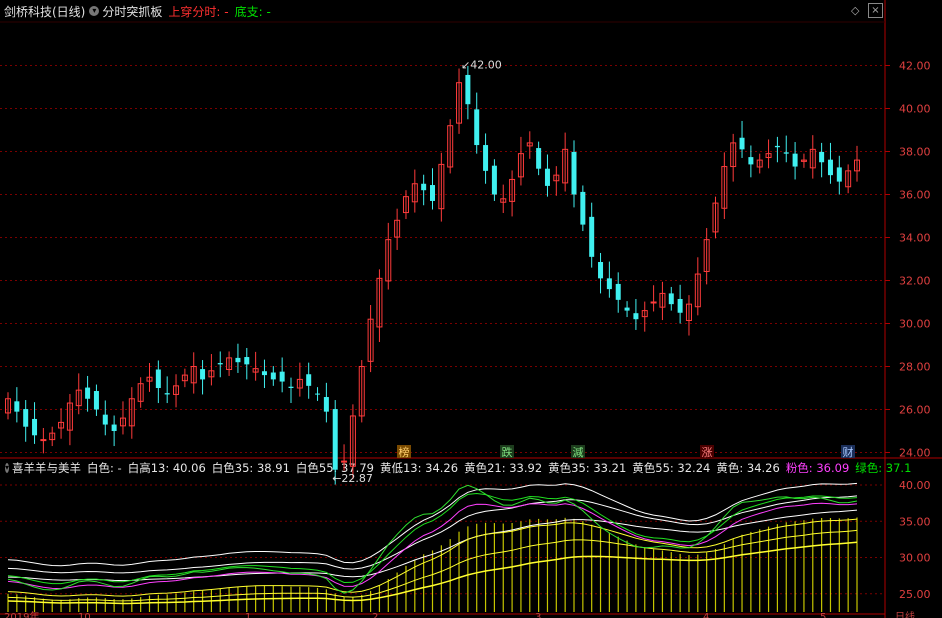  Describe the element at coordinates (248, 615) in the screenshot. I see `x-axis-label: 1` at that location.